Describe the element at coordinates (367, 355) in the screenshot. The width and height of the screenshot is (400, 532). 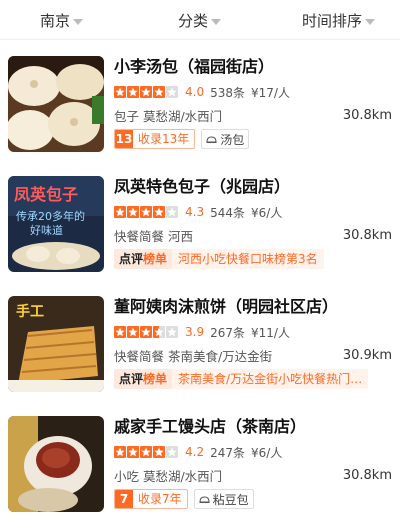
I see `distance: 30.9km` at that location.